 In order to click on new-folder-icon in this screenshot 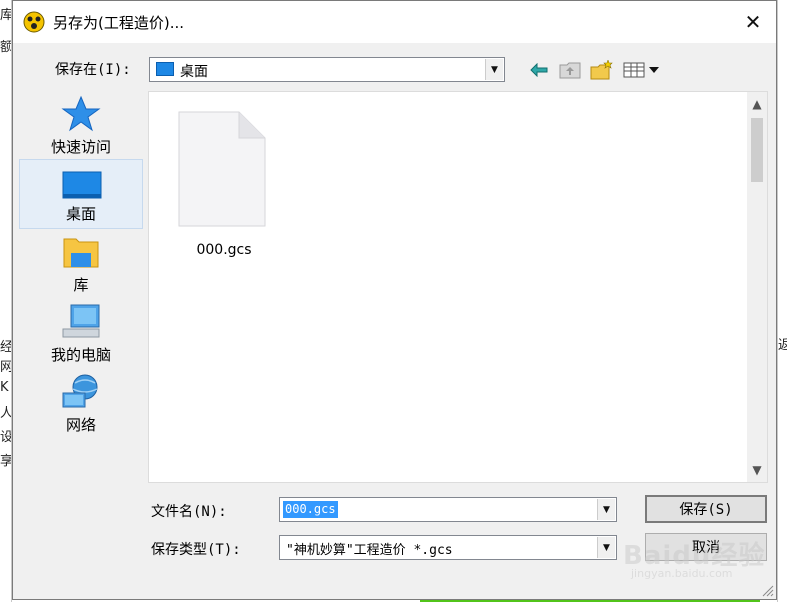, I will do `click(601, 70)`.